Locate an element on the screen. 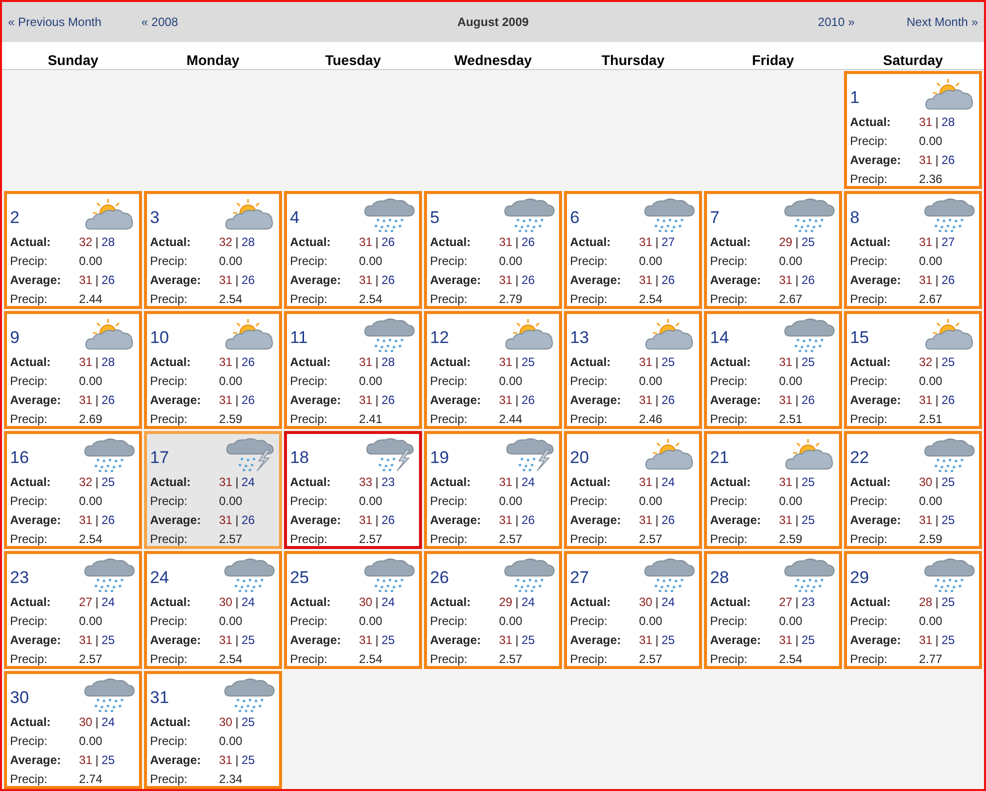  previous-month-link: « Previous Month is located at coordinates (55, 22).